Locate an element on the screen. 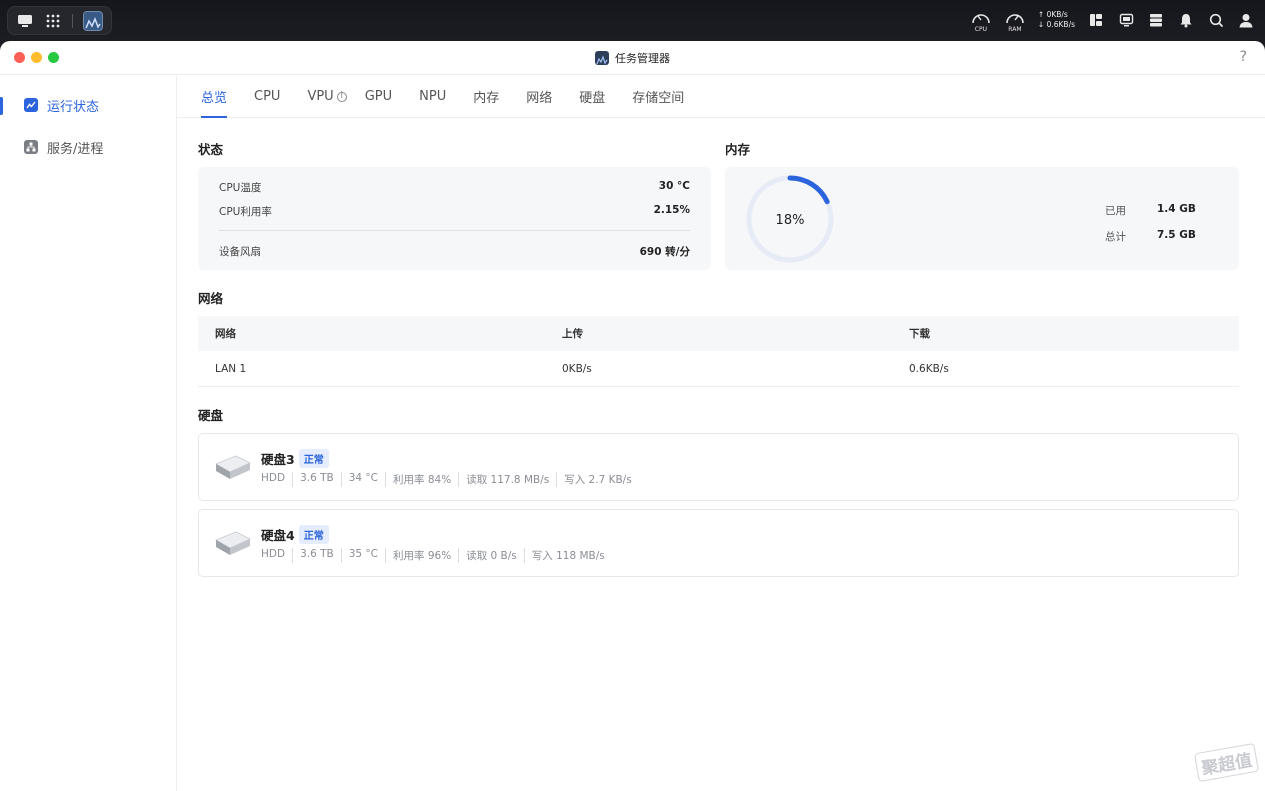  tab-vpu: VPU i is located at coordinates (327, 97).